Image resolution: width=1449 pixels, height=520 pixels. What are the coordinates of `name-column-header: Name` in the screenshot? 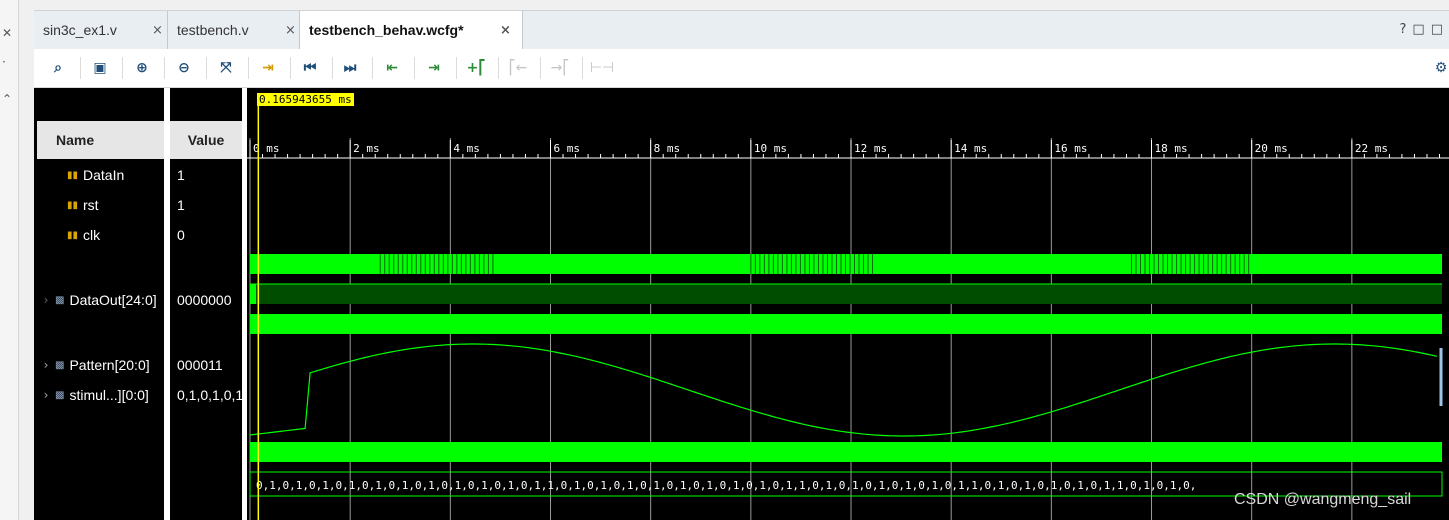 It's located at (100, 140).